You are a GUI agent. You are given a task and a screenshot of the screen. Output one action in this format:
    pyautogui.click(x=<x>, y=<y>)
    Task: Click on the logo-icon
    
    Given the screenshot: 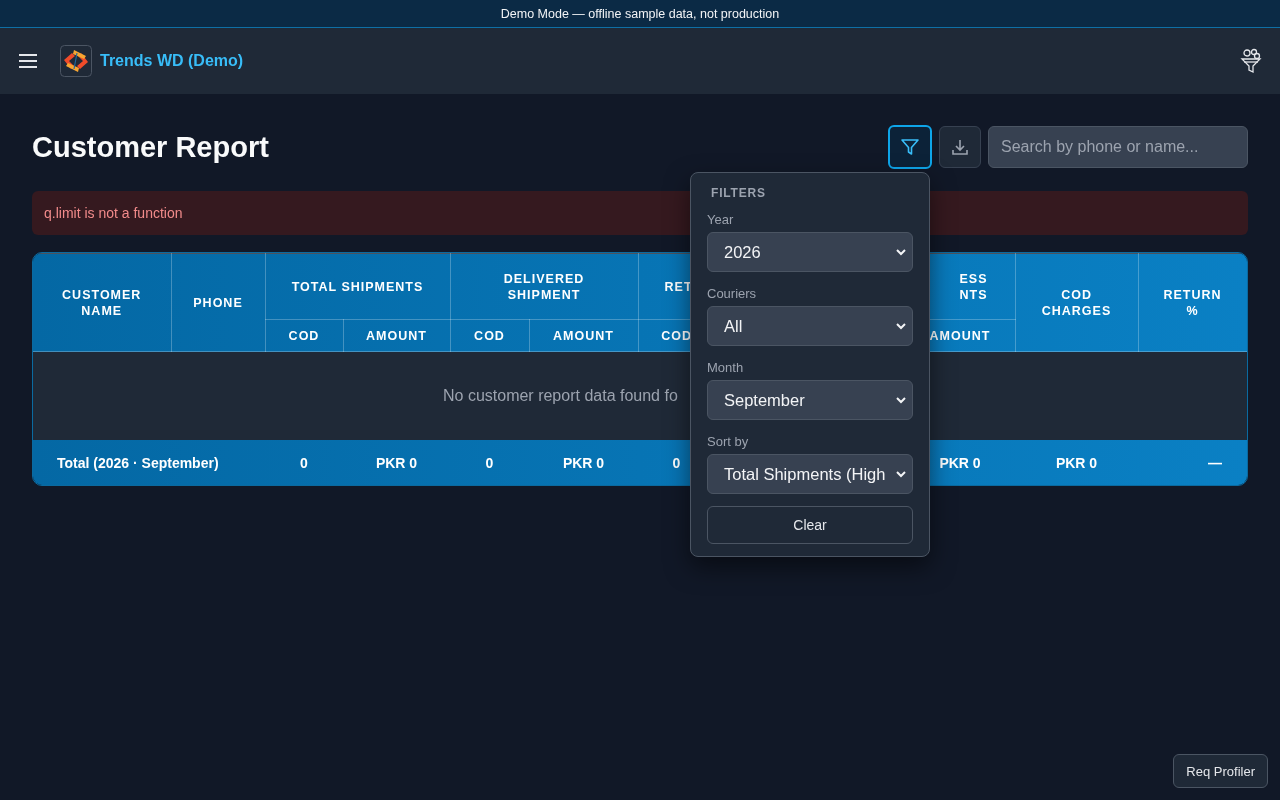 What is the action you would take?
    pyautogui.click(x=76, y=61)
    